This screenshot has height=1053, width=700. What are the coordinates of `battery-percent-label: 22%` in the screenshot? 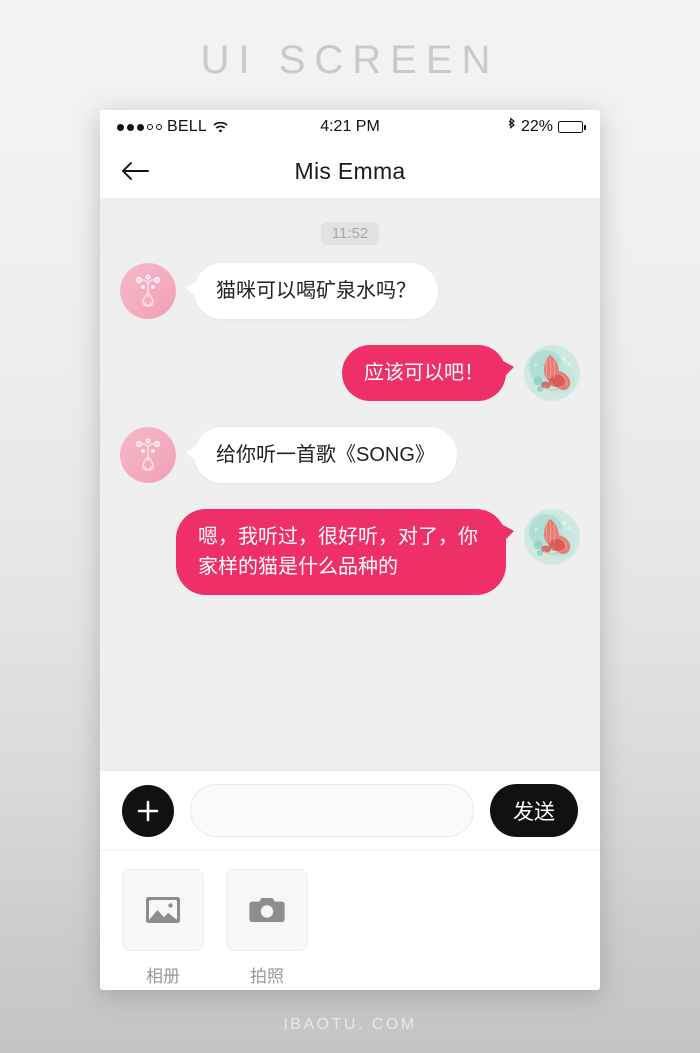 It's located at (536, 126).